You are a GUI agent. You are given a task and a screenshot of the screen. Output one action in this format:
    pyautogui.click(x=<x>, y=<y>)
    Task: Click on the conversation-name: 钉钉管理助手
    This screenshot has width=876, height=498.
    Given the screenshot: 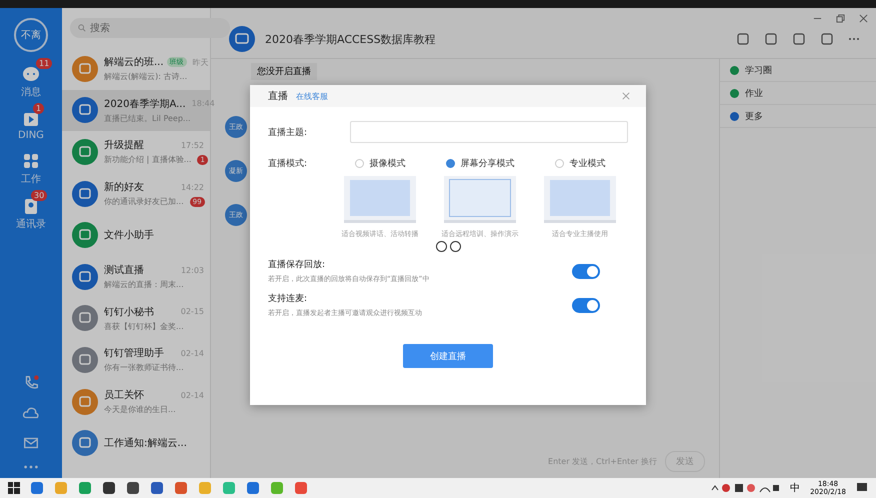 What is the action you would take?
    pyautogui.click(x=134, y=353)
    